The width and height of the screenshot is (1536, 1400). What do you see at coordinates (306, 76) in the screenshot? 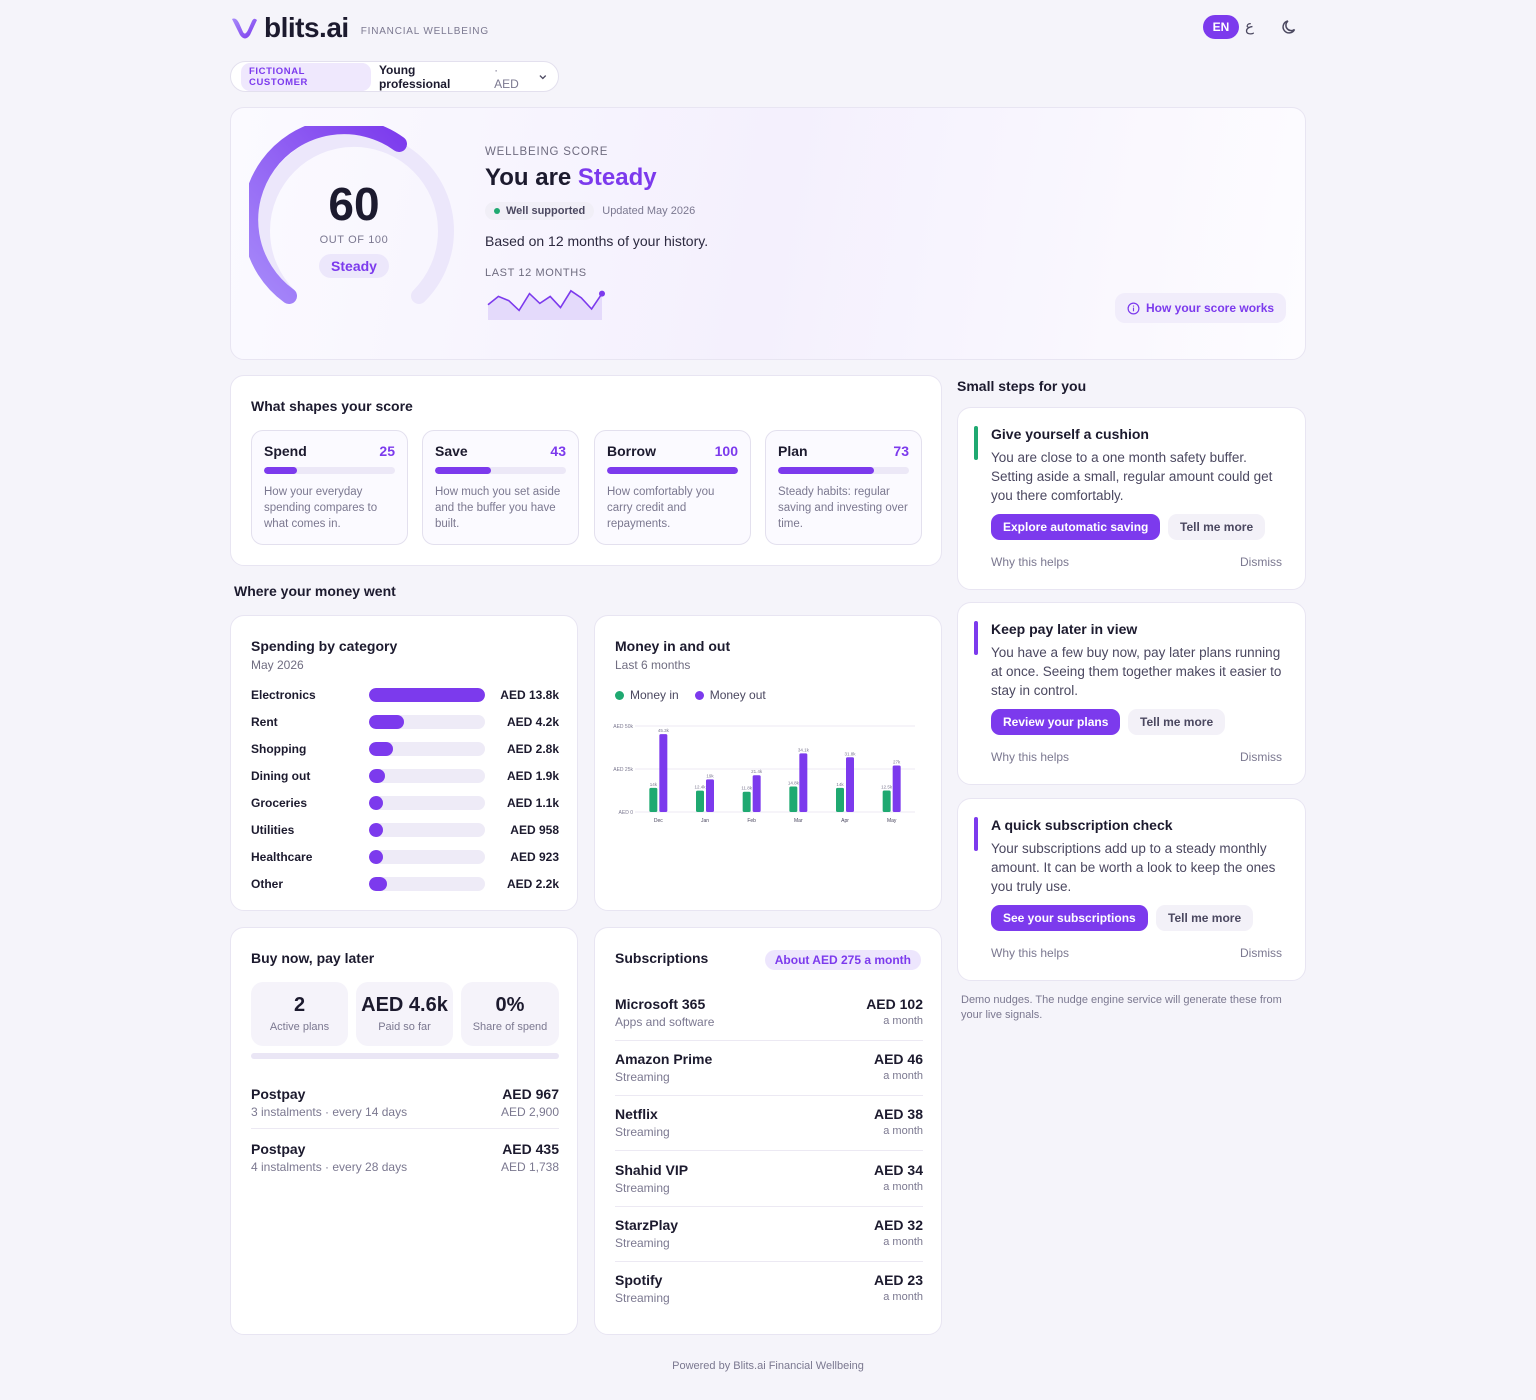
I see `fictional-customer-tag: FICTIONAL CUSTOMER` at bounding box center [306, 76].